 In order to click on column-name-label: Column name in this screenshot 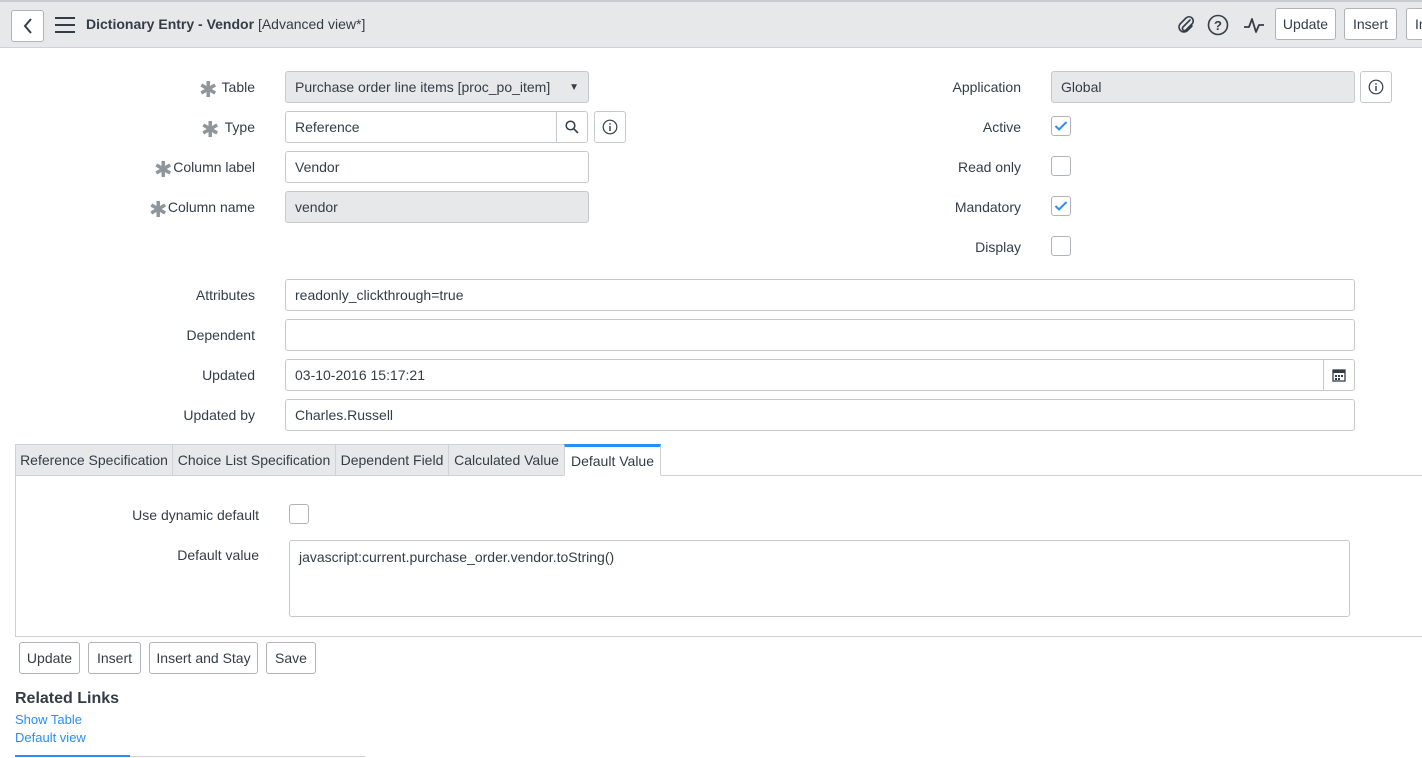, I will do `click(211, 207)`.